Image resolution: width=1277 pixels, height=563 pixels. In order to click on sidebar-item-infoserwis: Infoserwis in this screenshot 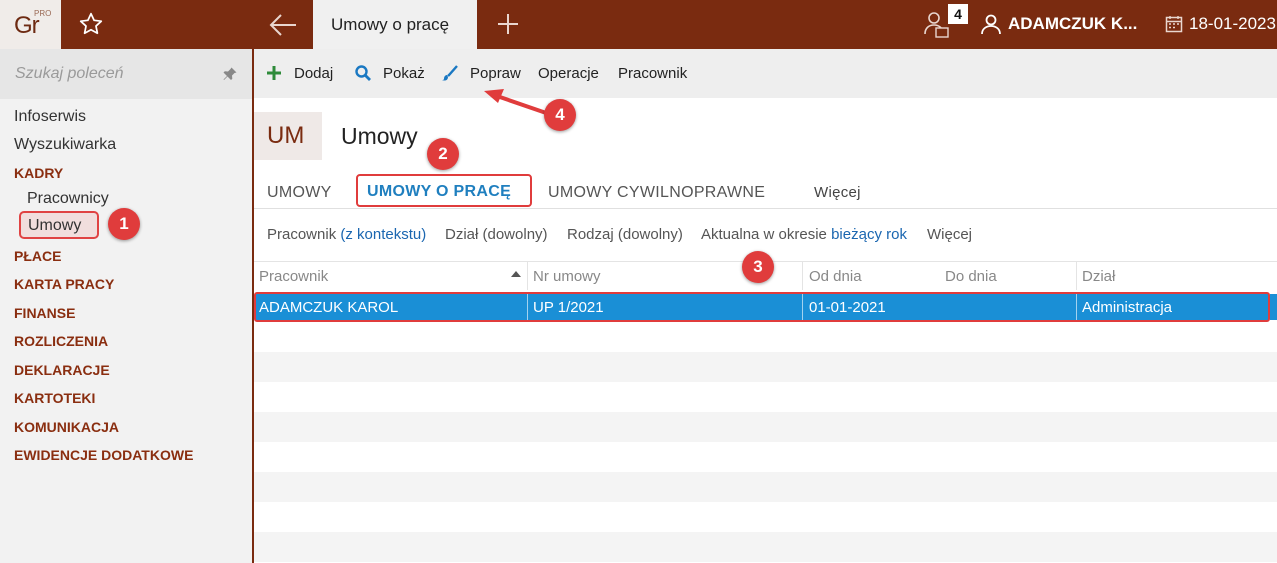, I will do `click(50, 117)`.